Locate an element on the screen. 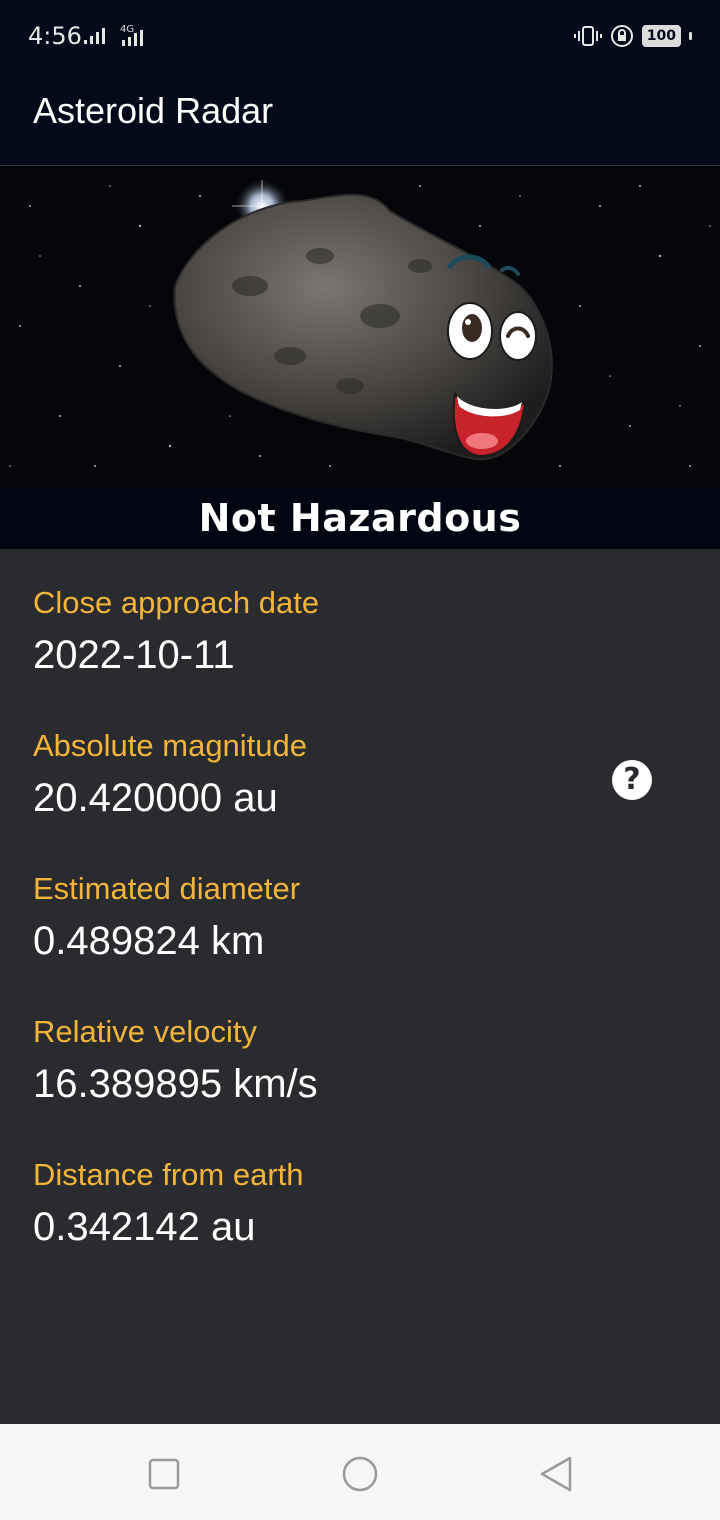 This screenshot has width=720, height=1520. estimated-diameter-label: Estimated diameter is located at coordinates (167, 888).